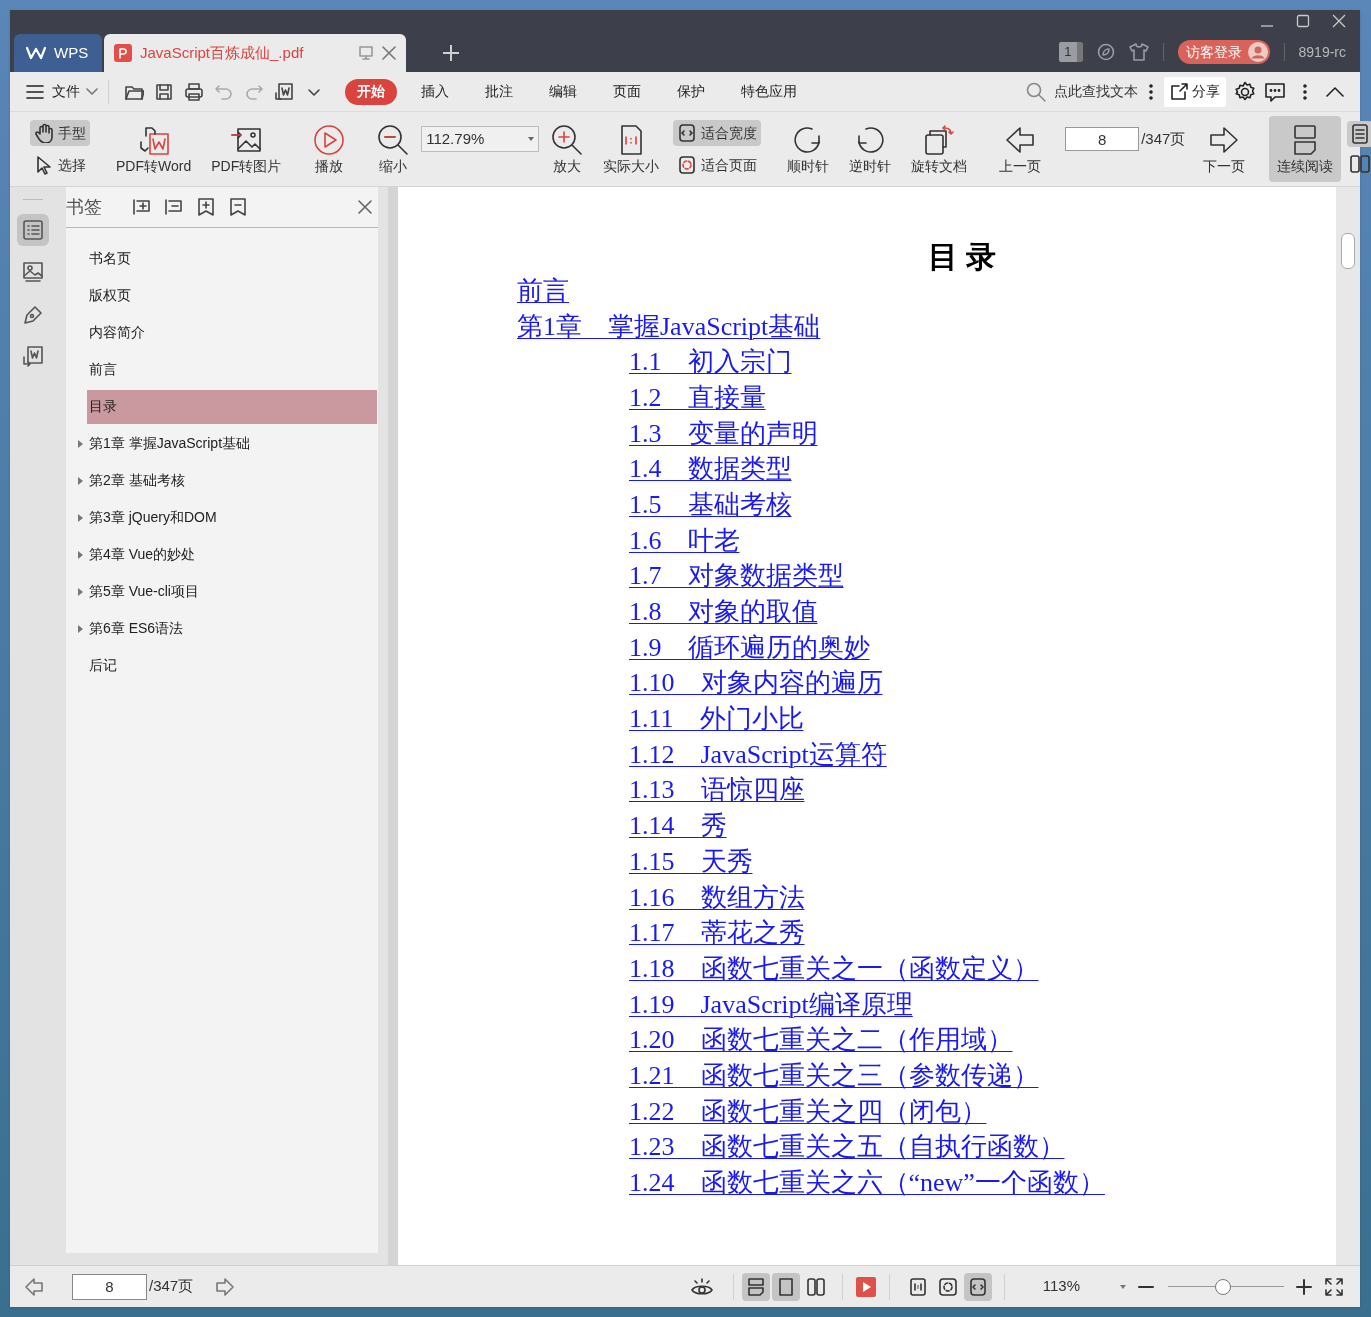 The width and height of the screenshot is (1371, 1317). Describe the element at coordinates (1223, 52) in the screenshot. I see `login-button: 访客登录` at that location.